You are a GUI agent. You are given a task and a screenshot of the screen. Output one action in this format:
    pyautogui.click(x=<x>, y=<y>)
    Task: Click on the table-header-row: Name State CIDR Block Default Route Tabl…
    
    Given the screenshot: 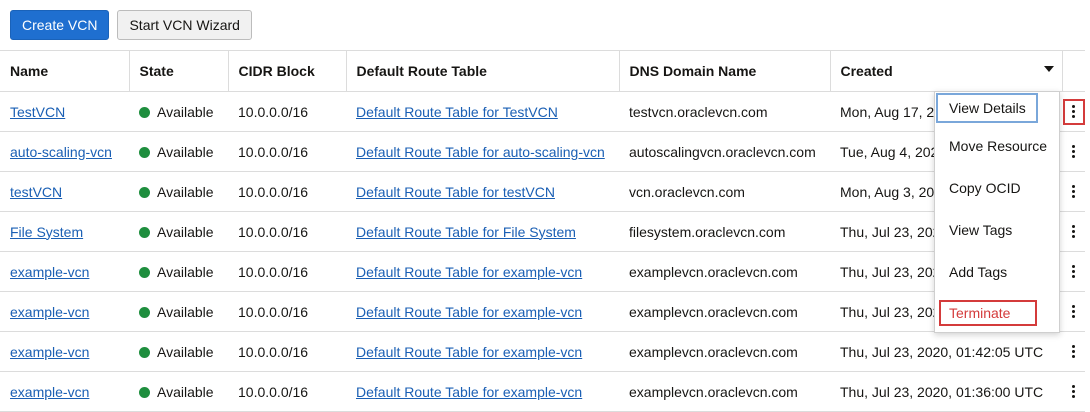 What is the action you would take?
    pyautogui.click(x=542, y=71)
    